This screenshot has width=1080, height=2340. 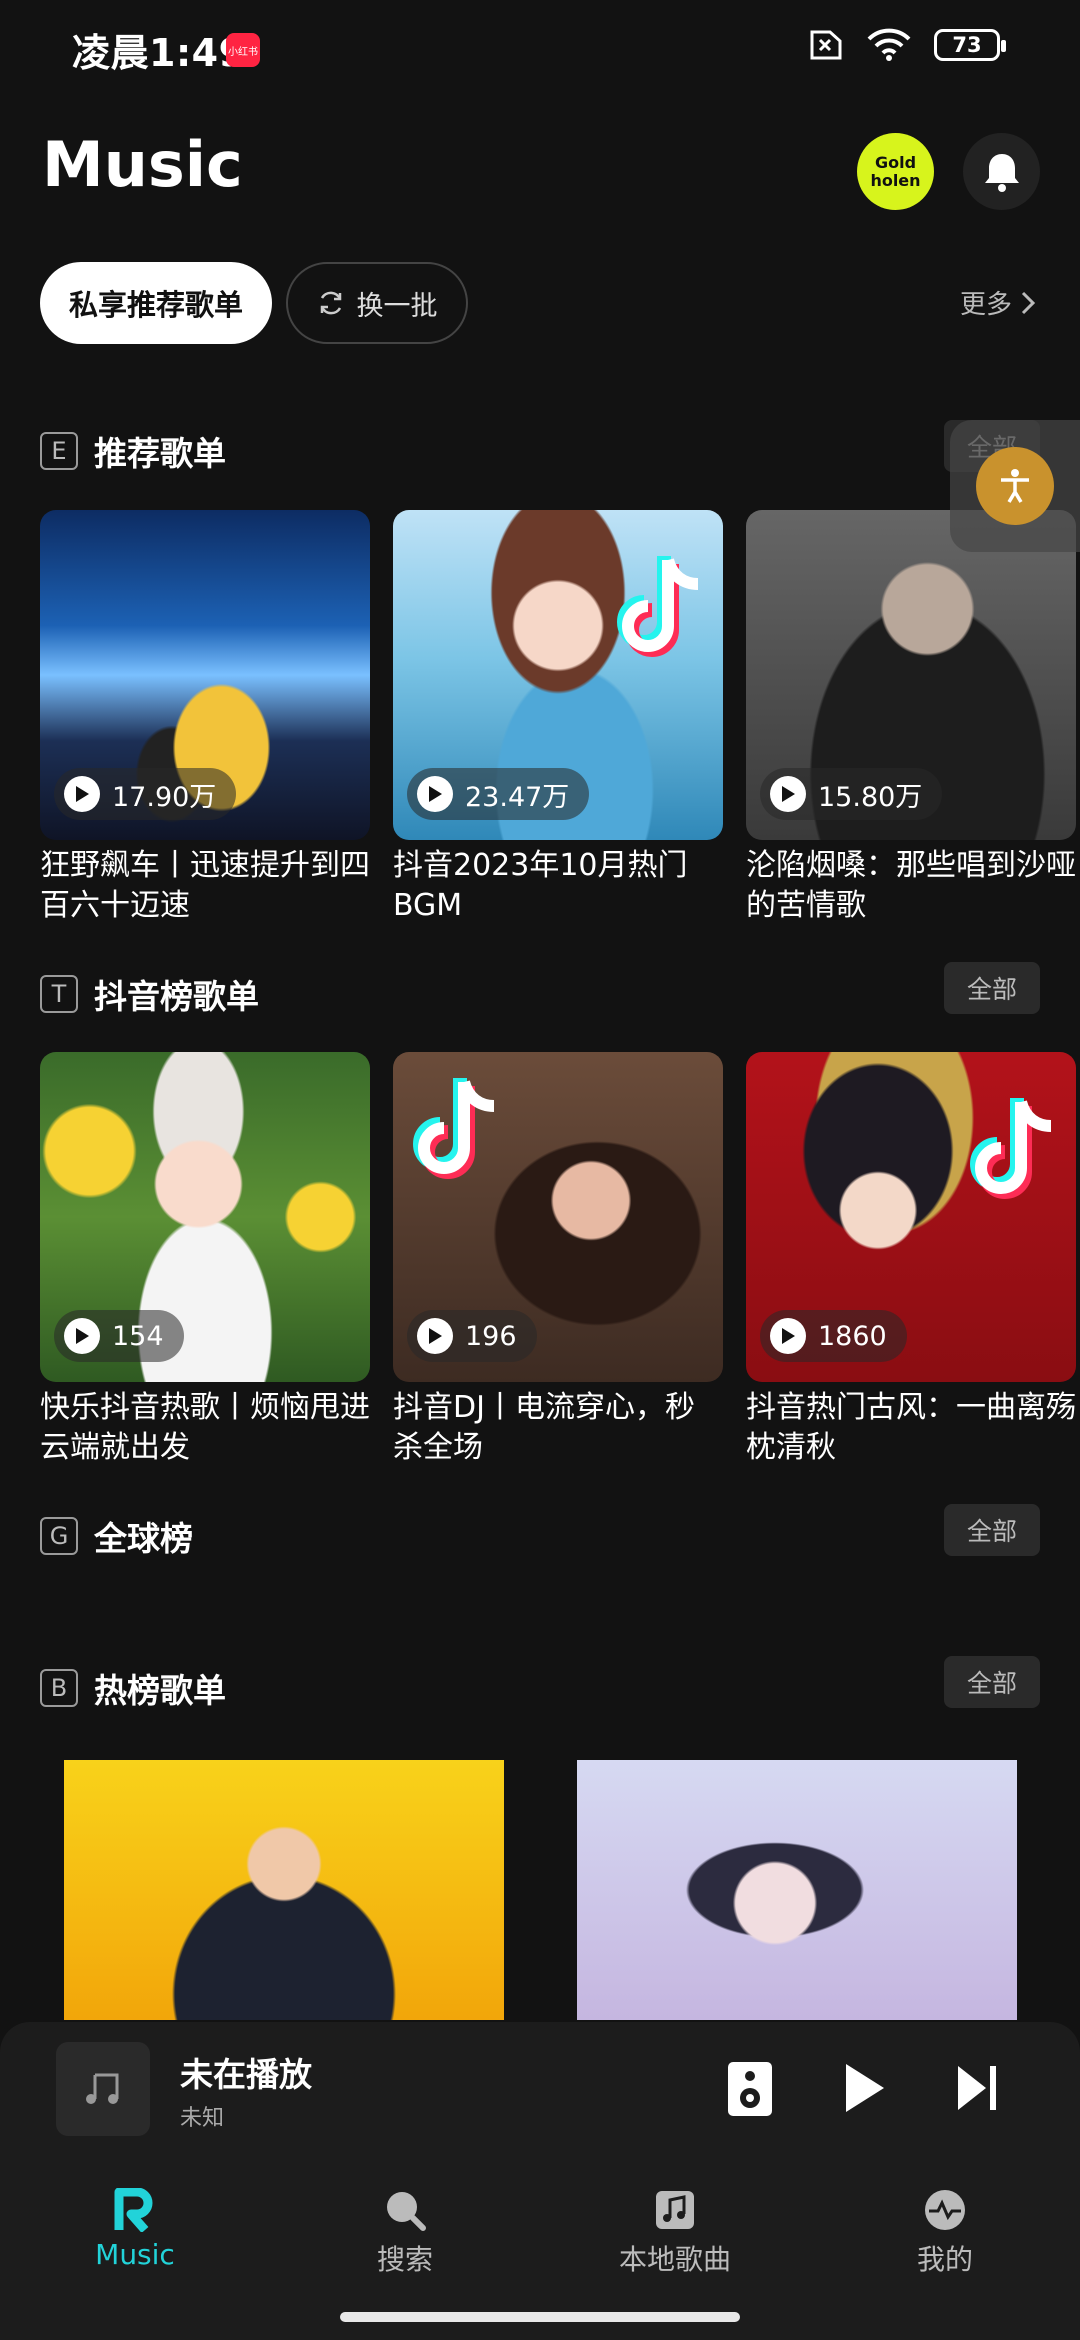 I want to click on play-button-icon, so click(x=865, y=2088).